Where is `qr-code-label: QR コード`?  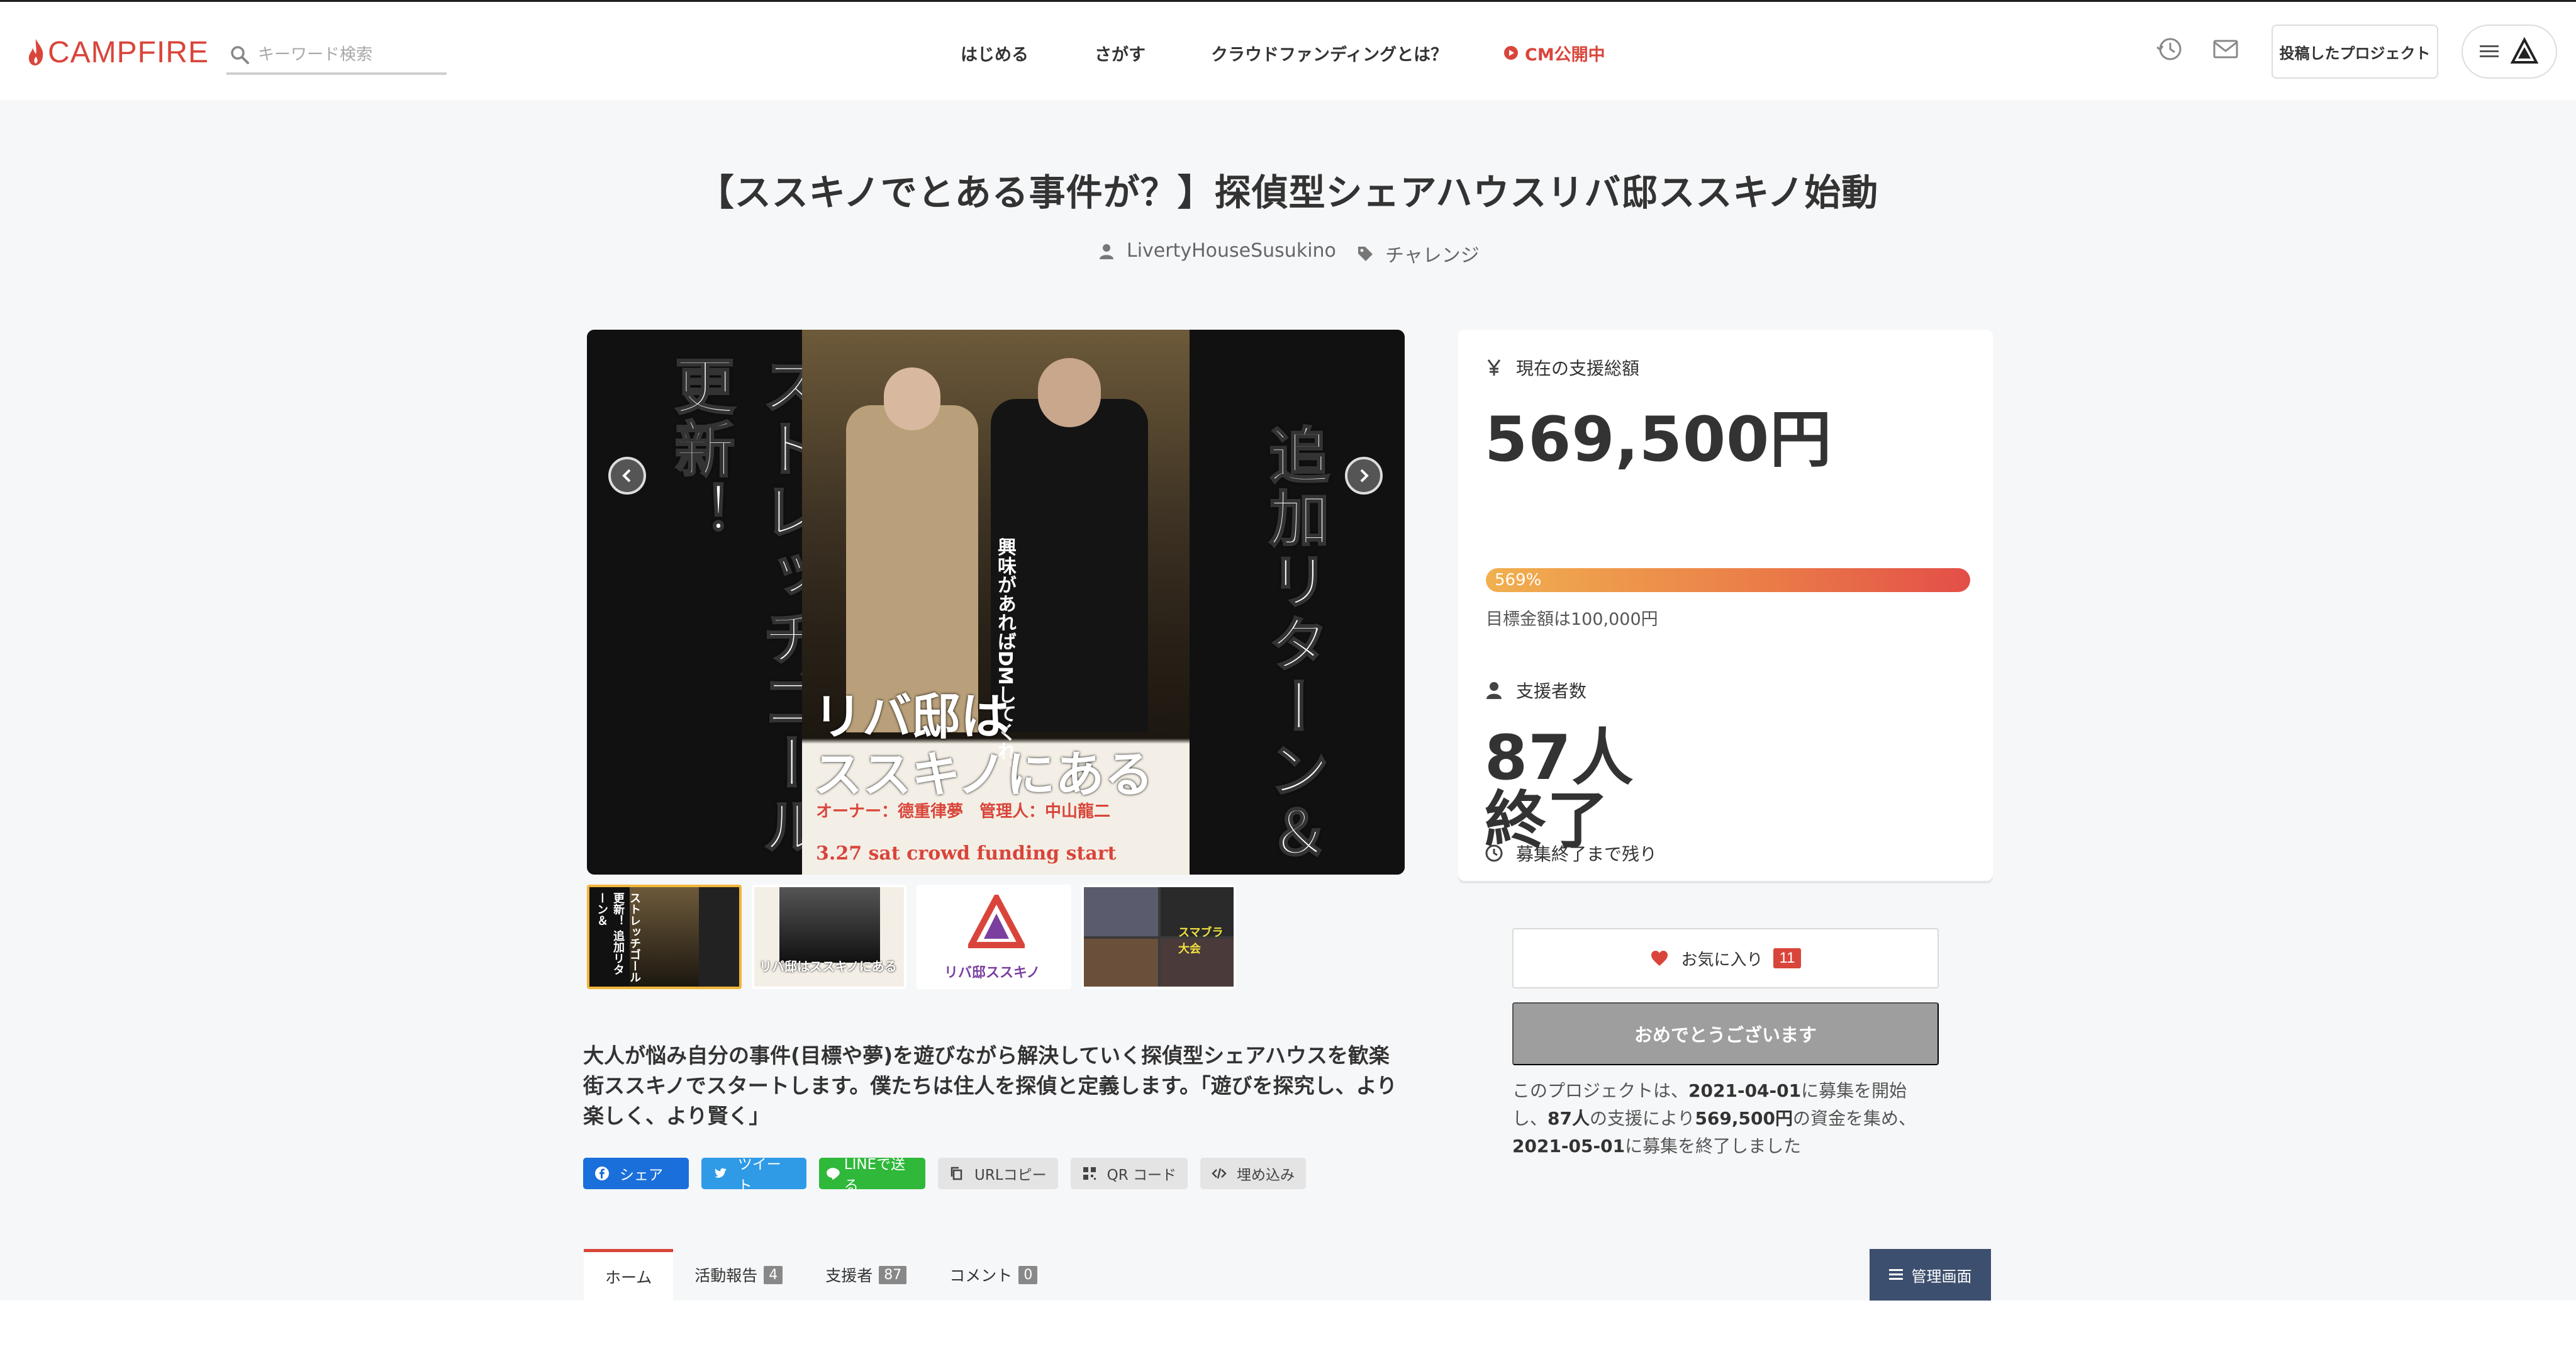 qr-code-label: QR コード is located at coordinates (1142, 1175).